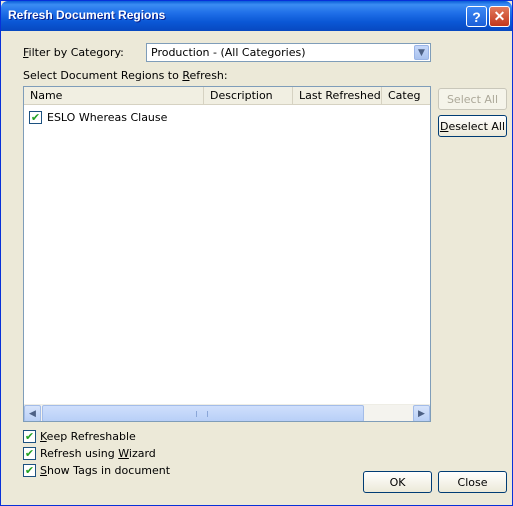 The image size is (513, 506). What do you see at coordinates (105, 470) in the screenshot?
I see `show-tags-label: Show Tags in document` at bounding box center [105, 470].